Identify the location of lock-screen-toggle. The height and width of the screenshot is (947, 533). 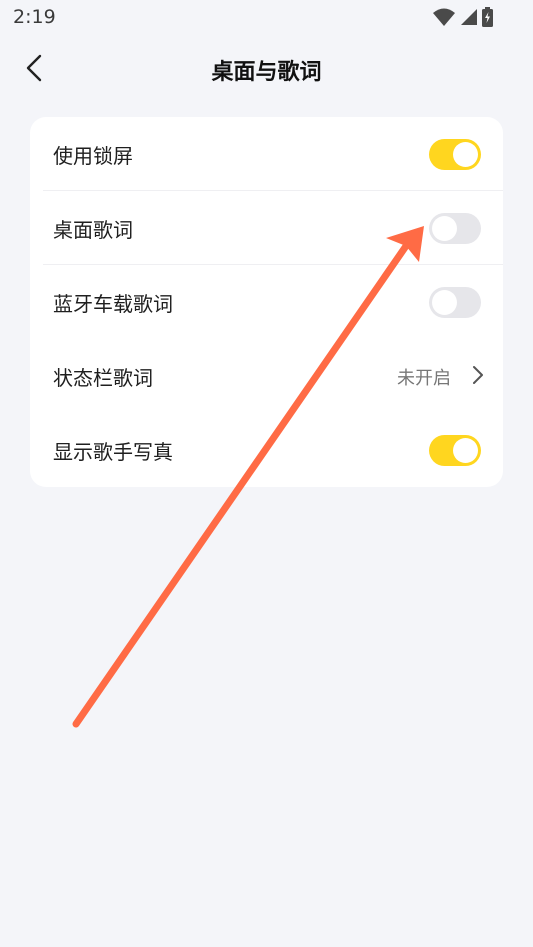
(455, 154).